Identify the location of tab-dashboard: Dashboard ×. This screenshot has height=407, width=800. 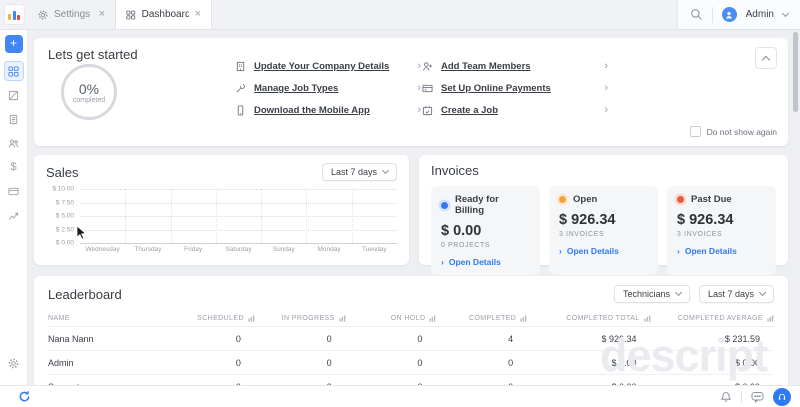
(164, 14).